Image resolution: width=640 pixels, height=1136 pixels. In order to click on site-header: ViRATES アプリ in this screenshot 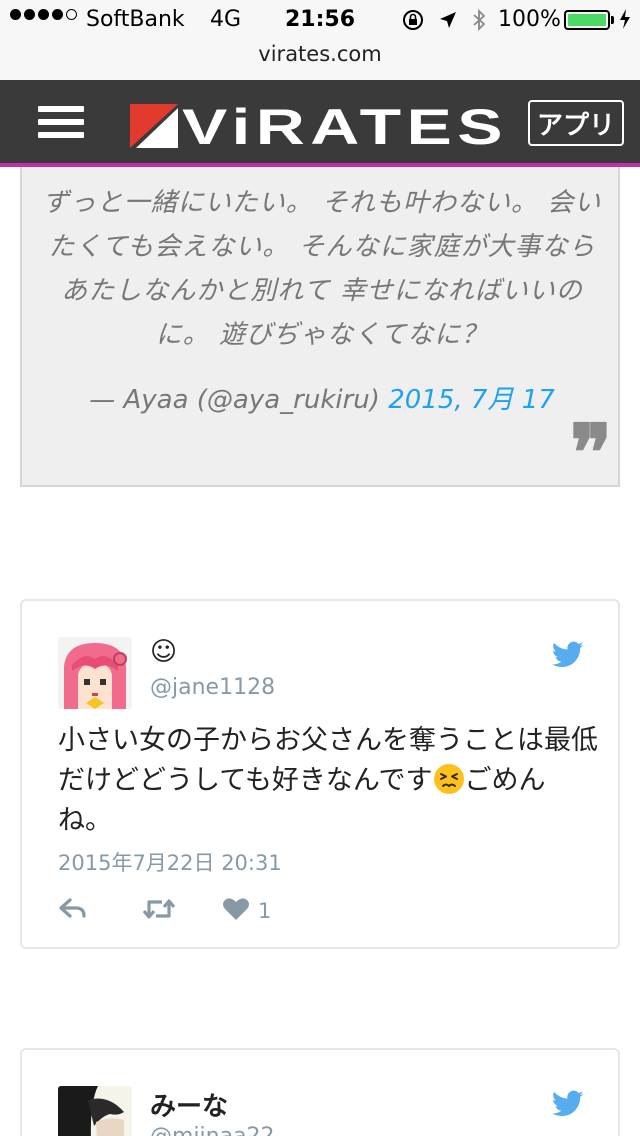, I will do `click(320, 123)`.